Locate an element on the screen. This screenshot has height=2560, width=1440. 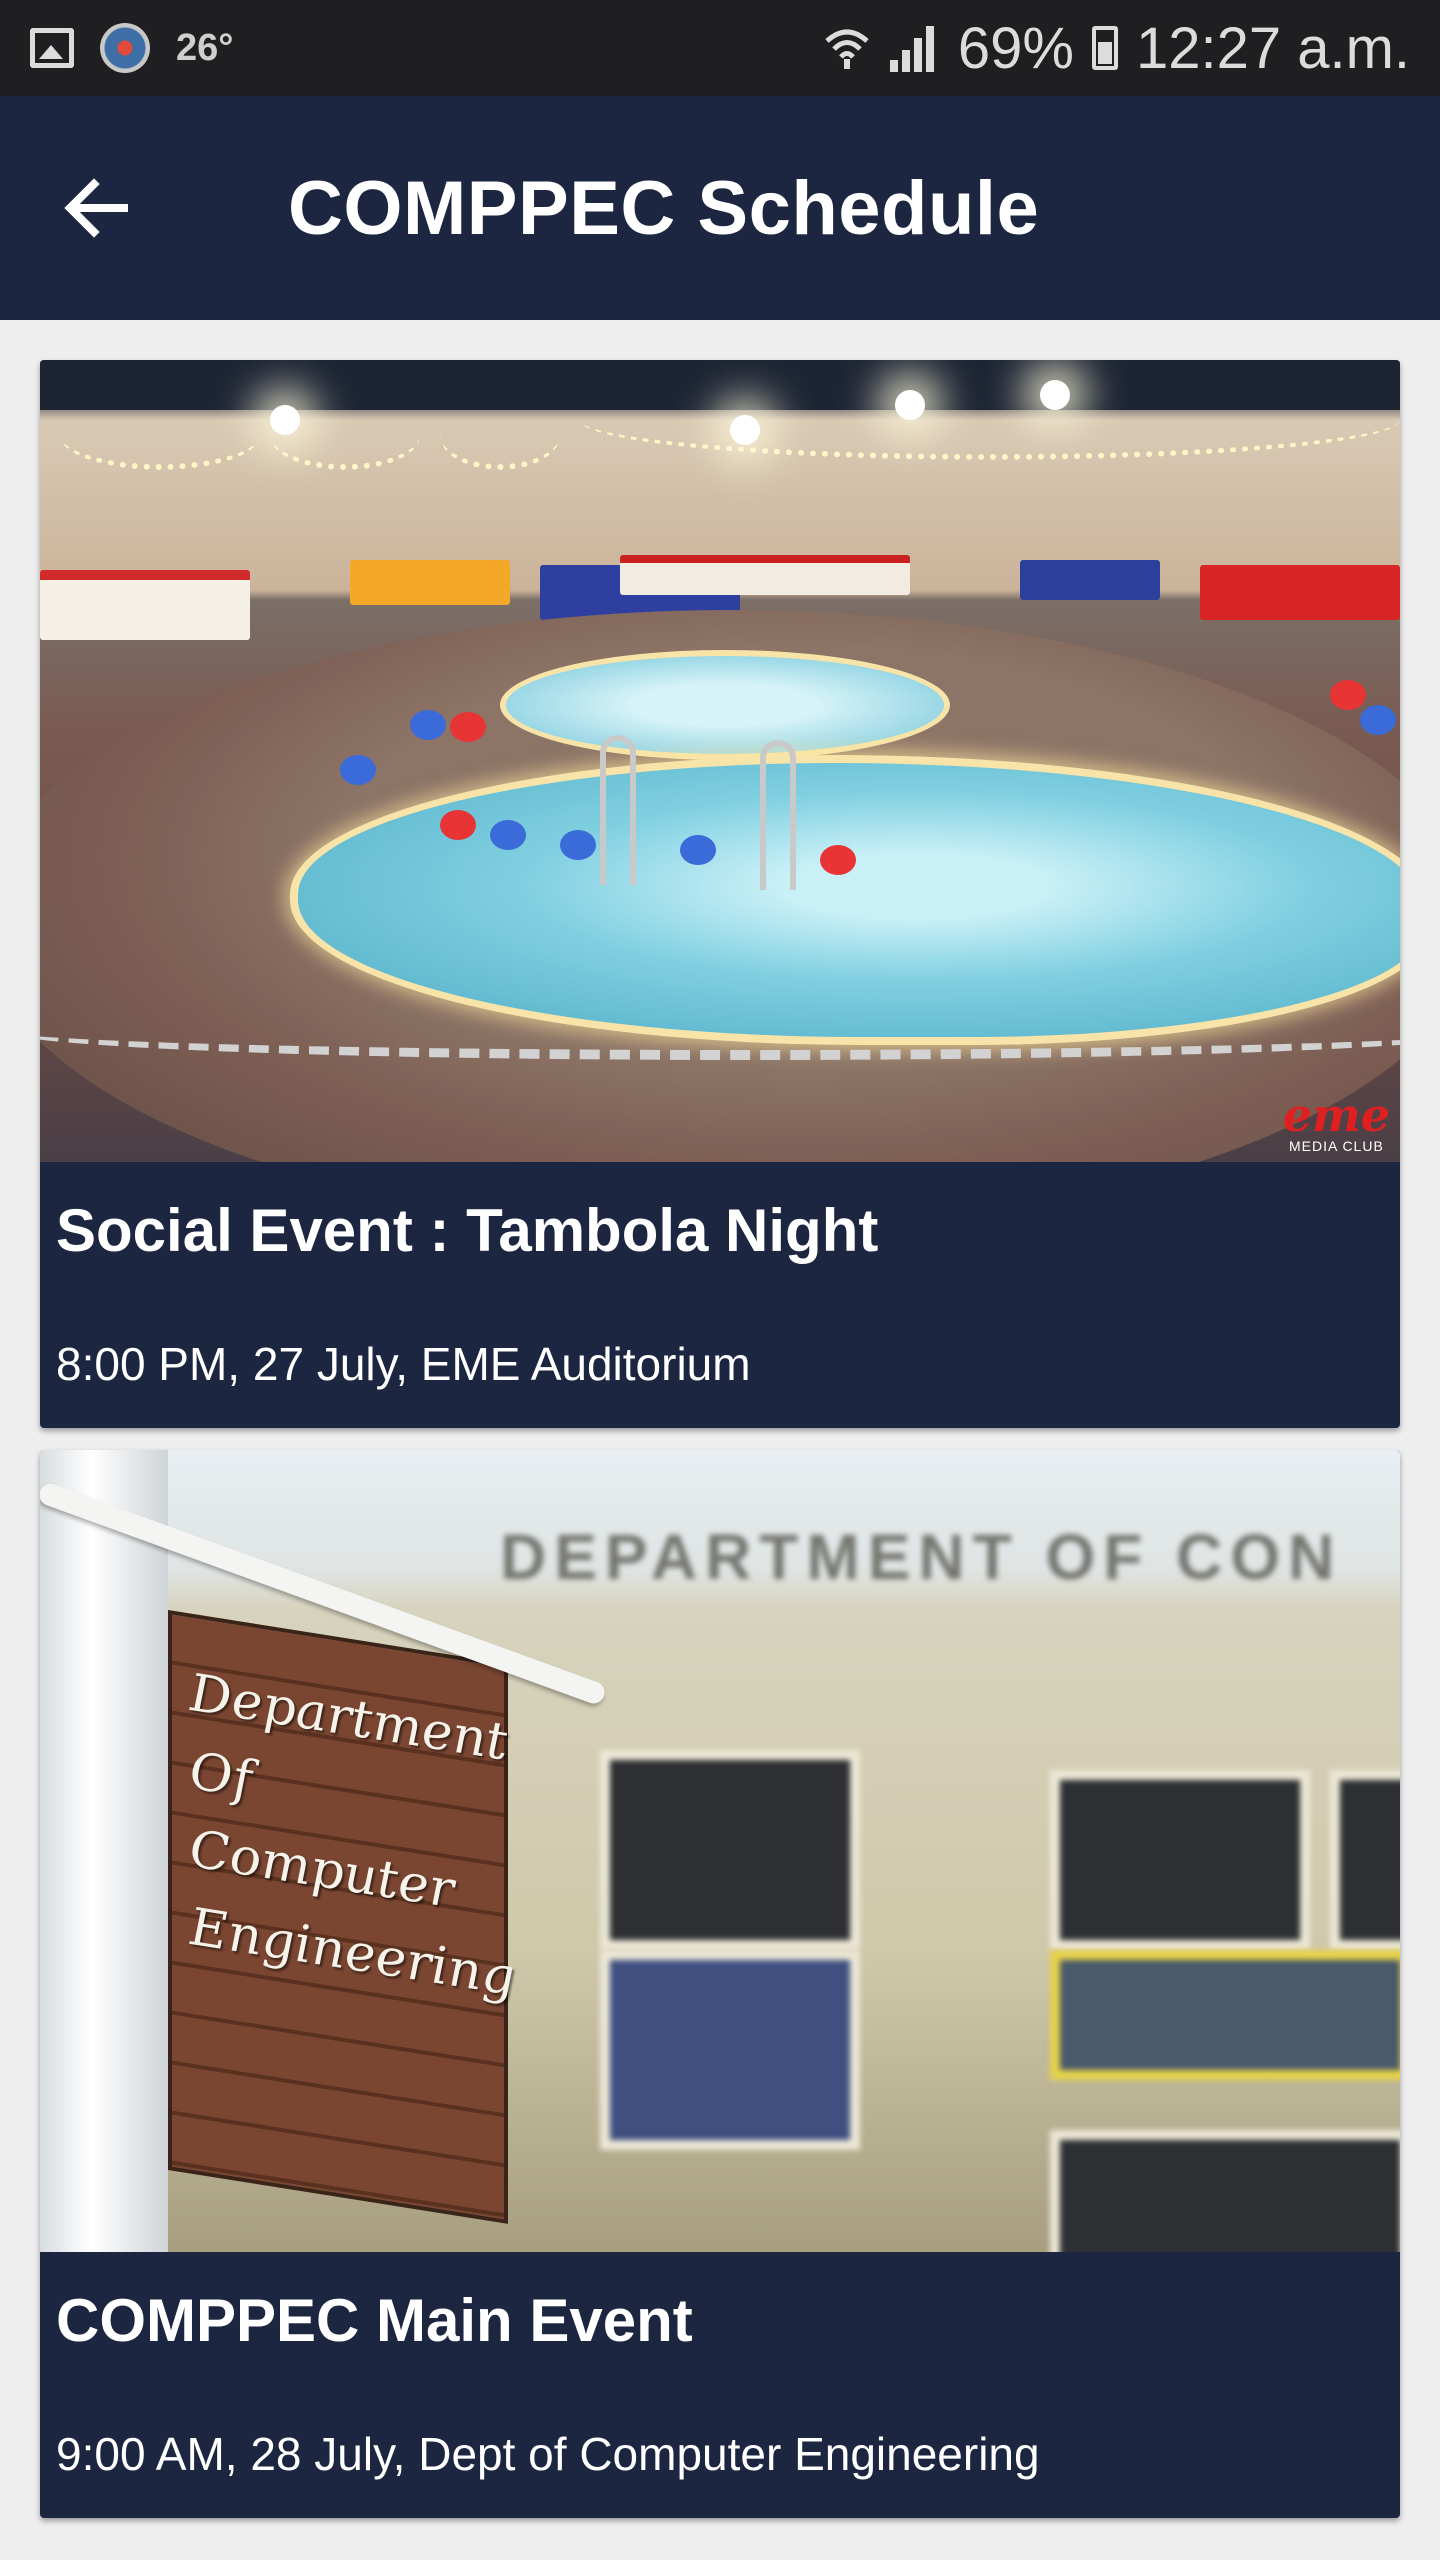
status-left-icons: 26° is located at coordinates (131, 48).